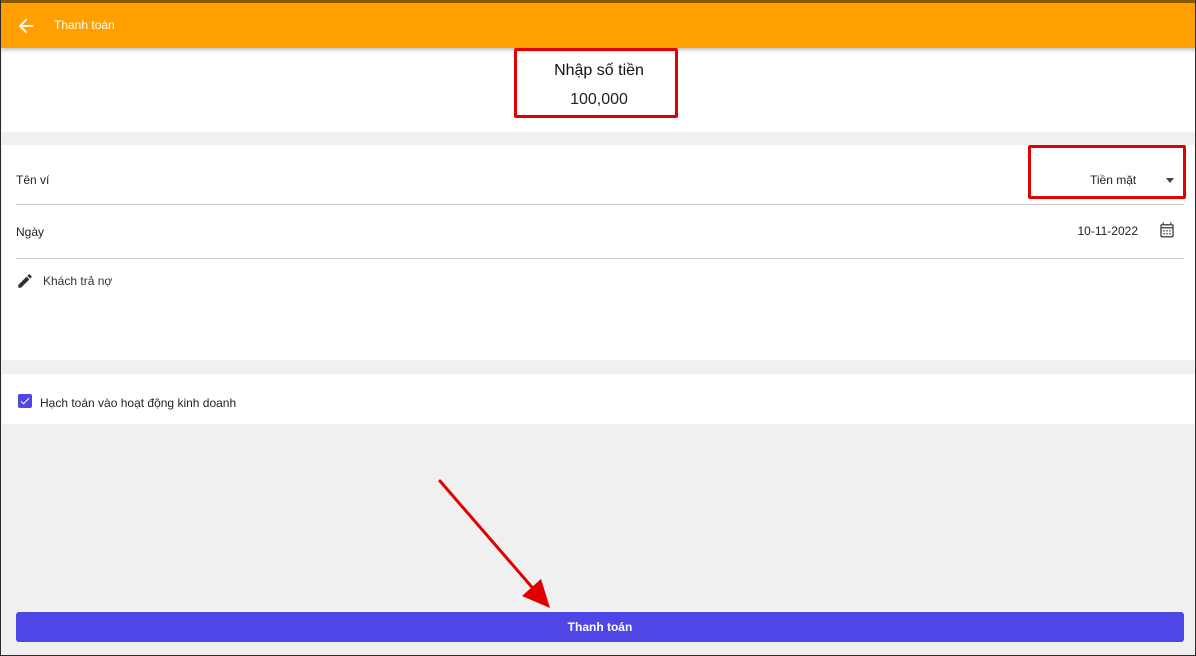 The height and width of the screenshot is (656, 1196). What do you see at coordinates (33, 180) in the screenshot?
I see `wallet-label: Tên ví` at bounding box center [33, 180].